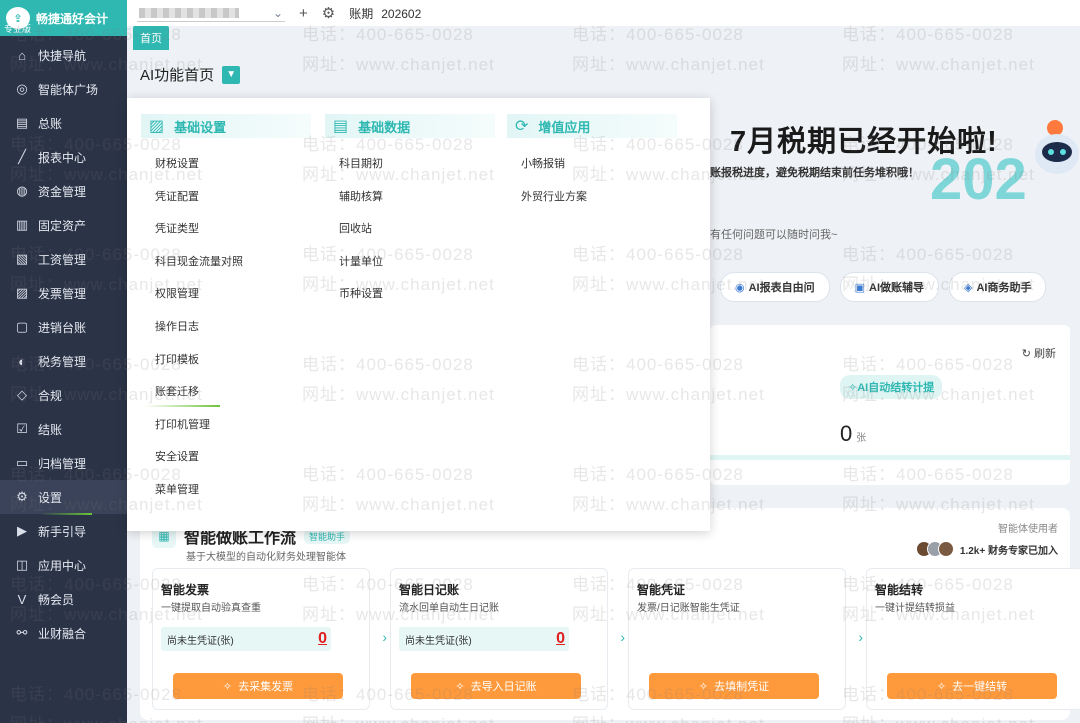 The height and width of the screenshot is (723, 1080). I want to click on tab-home: 首页, so click(151, 38).